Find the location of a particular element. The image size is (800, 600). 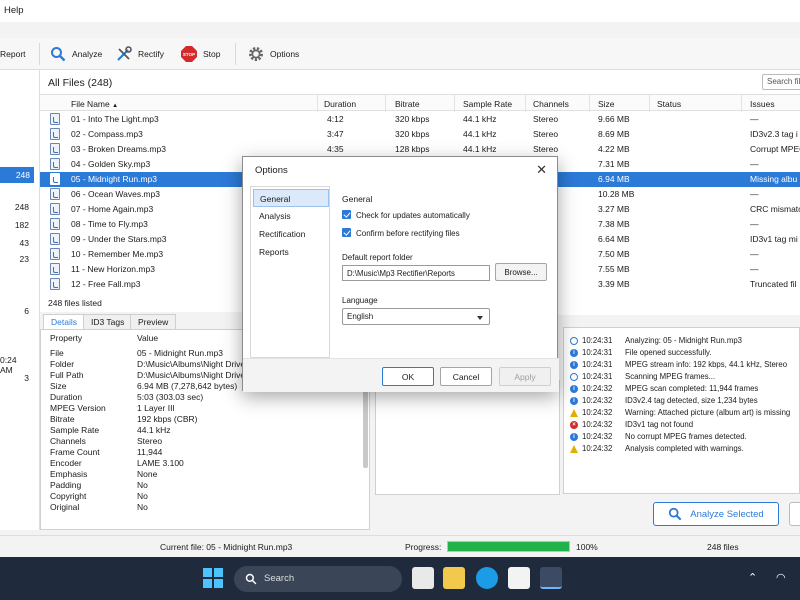

detail-value: D:\Music\Albums\Night Drive is located at coordinates (191, 375).